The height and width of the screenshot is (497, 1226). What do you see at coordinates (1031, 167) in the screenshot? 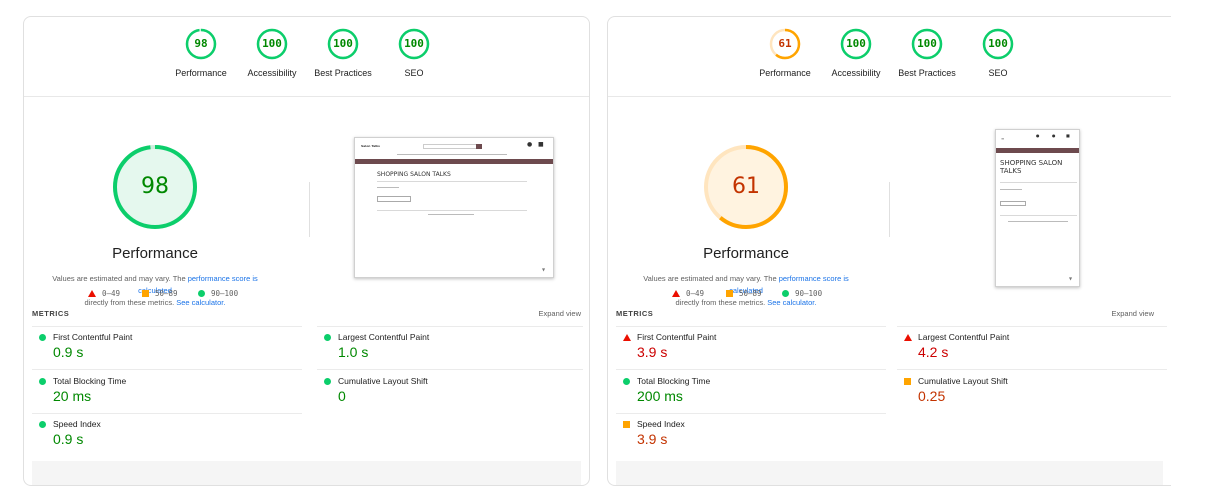
I see `site-heading: SHOPPING SALON TALKS` at bounding box center [1031, 167].